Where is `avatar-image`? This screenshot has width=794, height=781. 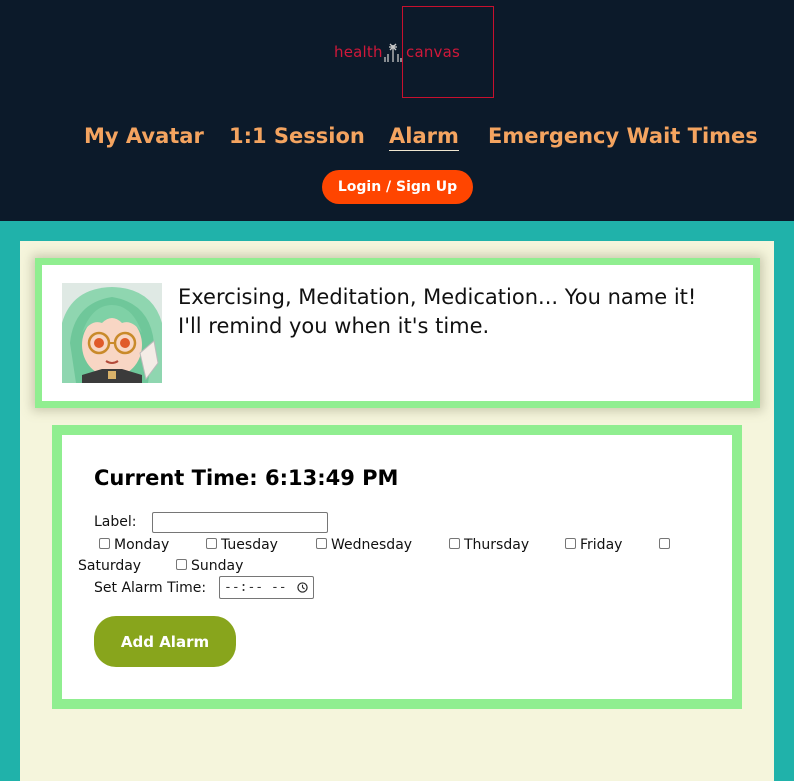 avatar-image is located at coordinates (112, 333).